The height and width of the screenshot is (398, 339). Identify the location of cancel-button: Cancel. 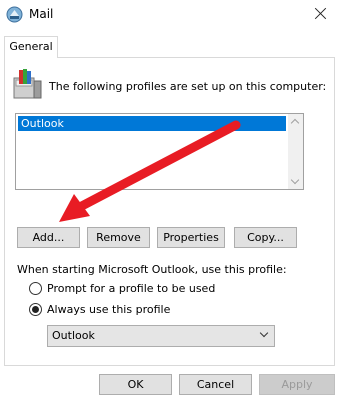
(215, 384).